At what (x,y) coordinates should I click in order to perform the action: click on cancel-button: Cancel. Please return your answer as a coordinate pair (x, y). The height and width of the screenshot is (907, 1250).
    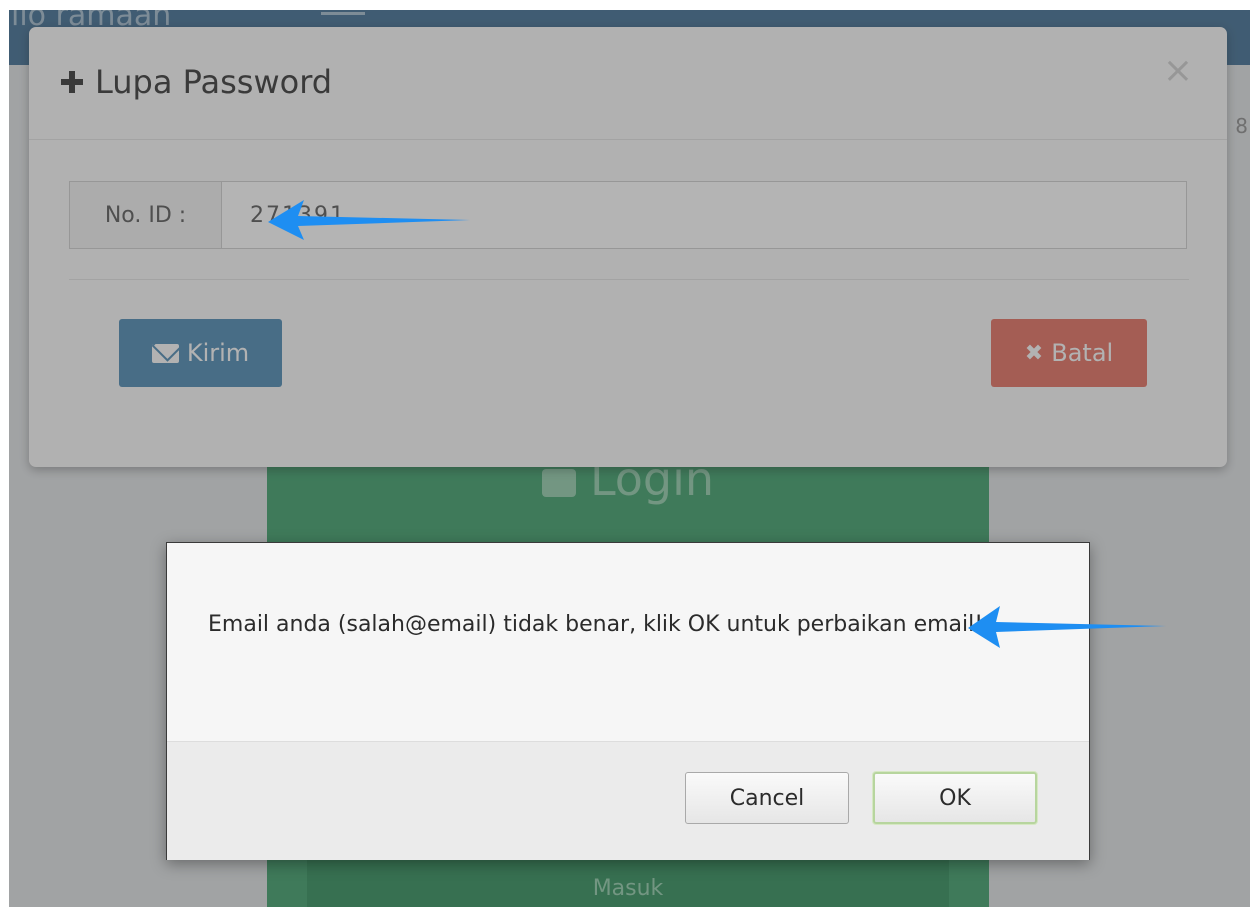
    Looking at the image, I should click on (767, 798).